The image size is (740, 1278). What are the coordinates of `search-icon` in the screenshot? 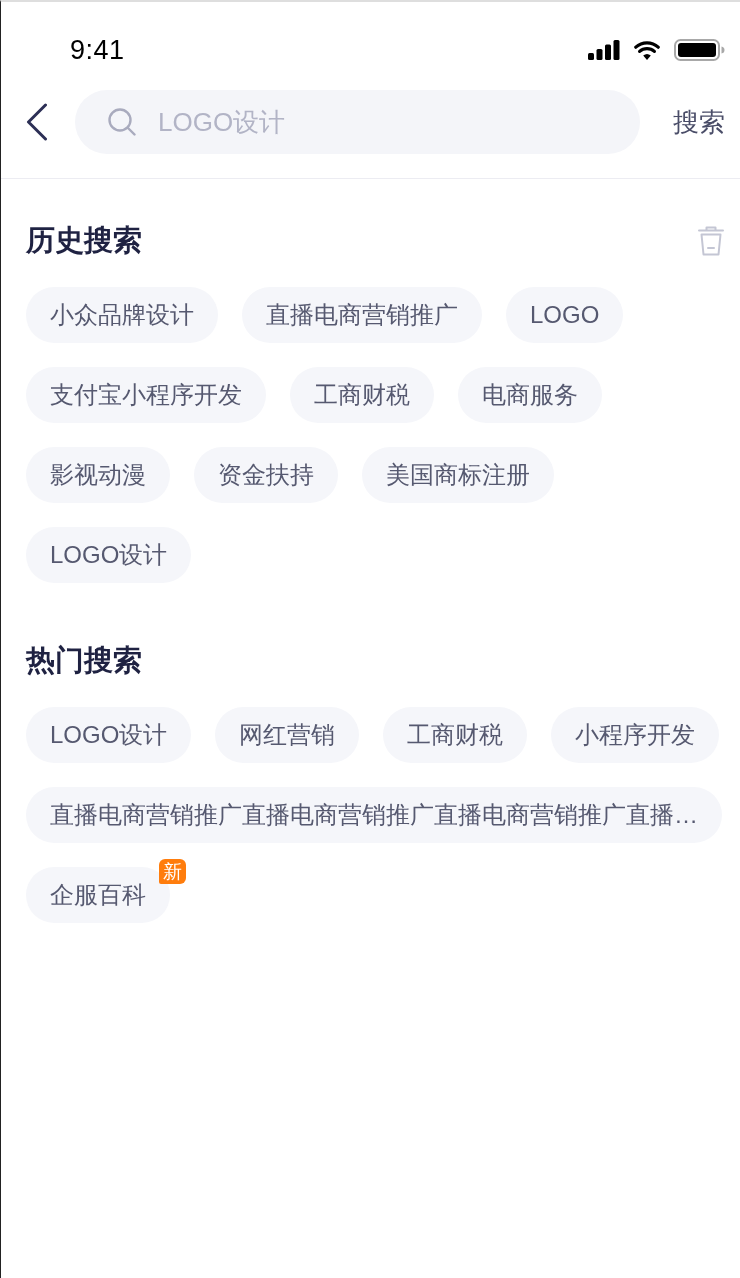 It's located at (122, 122).